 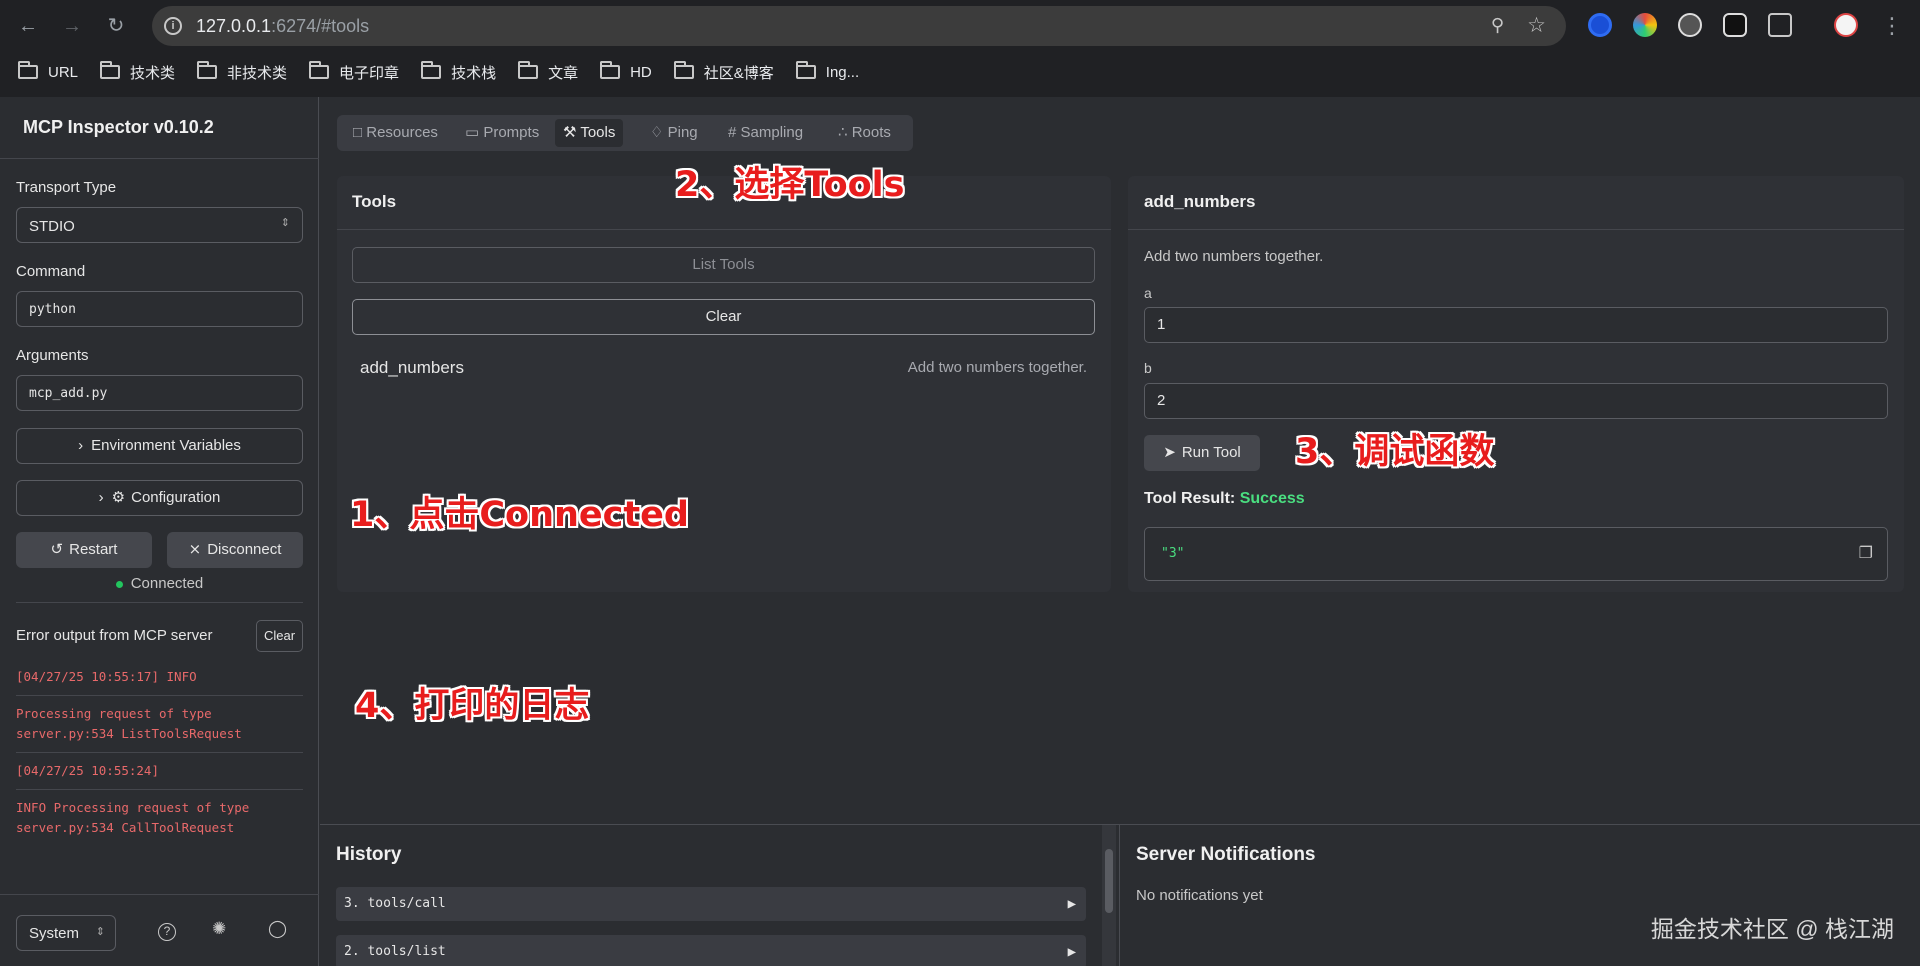 I want to click on app-title: MCP Inspector v0.10.2, so click(x=118, y=127).